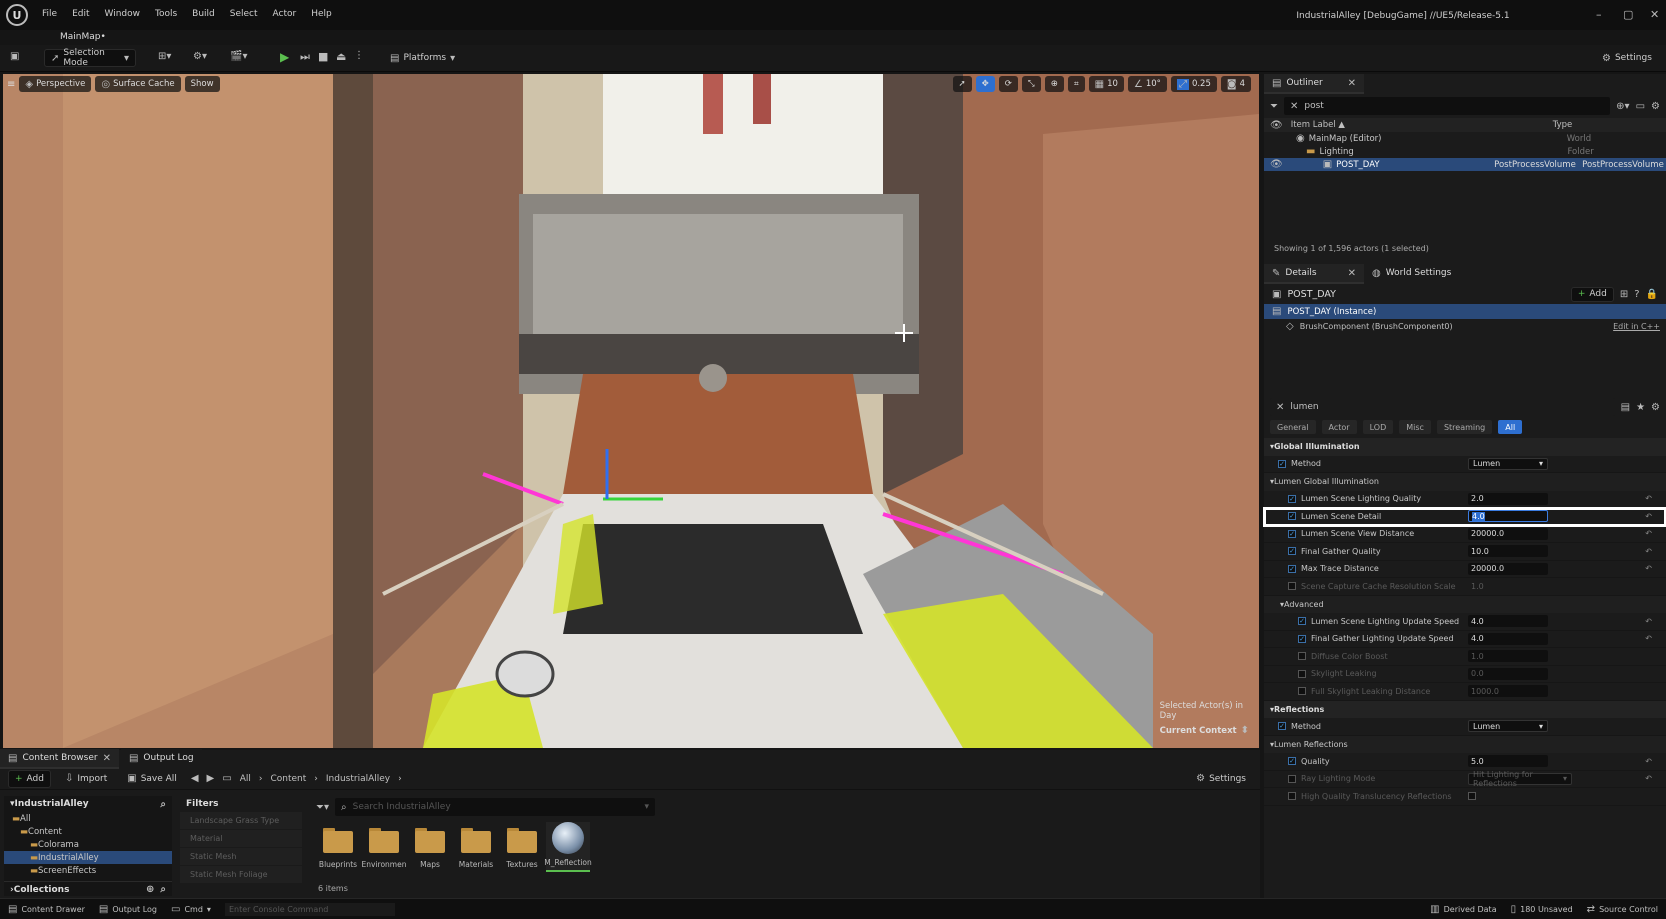  Describe the element at coordinates (1204, 730) in the screenshot. I see `current-context-row: Current Context ⬍` at that location.